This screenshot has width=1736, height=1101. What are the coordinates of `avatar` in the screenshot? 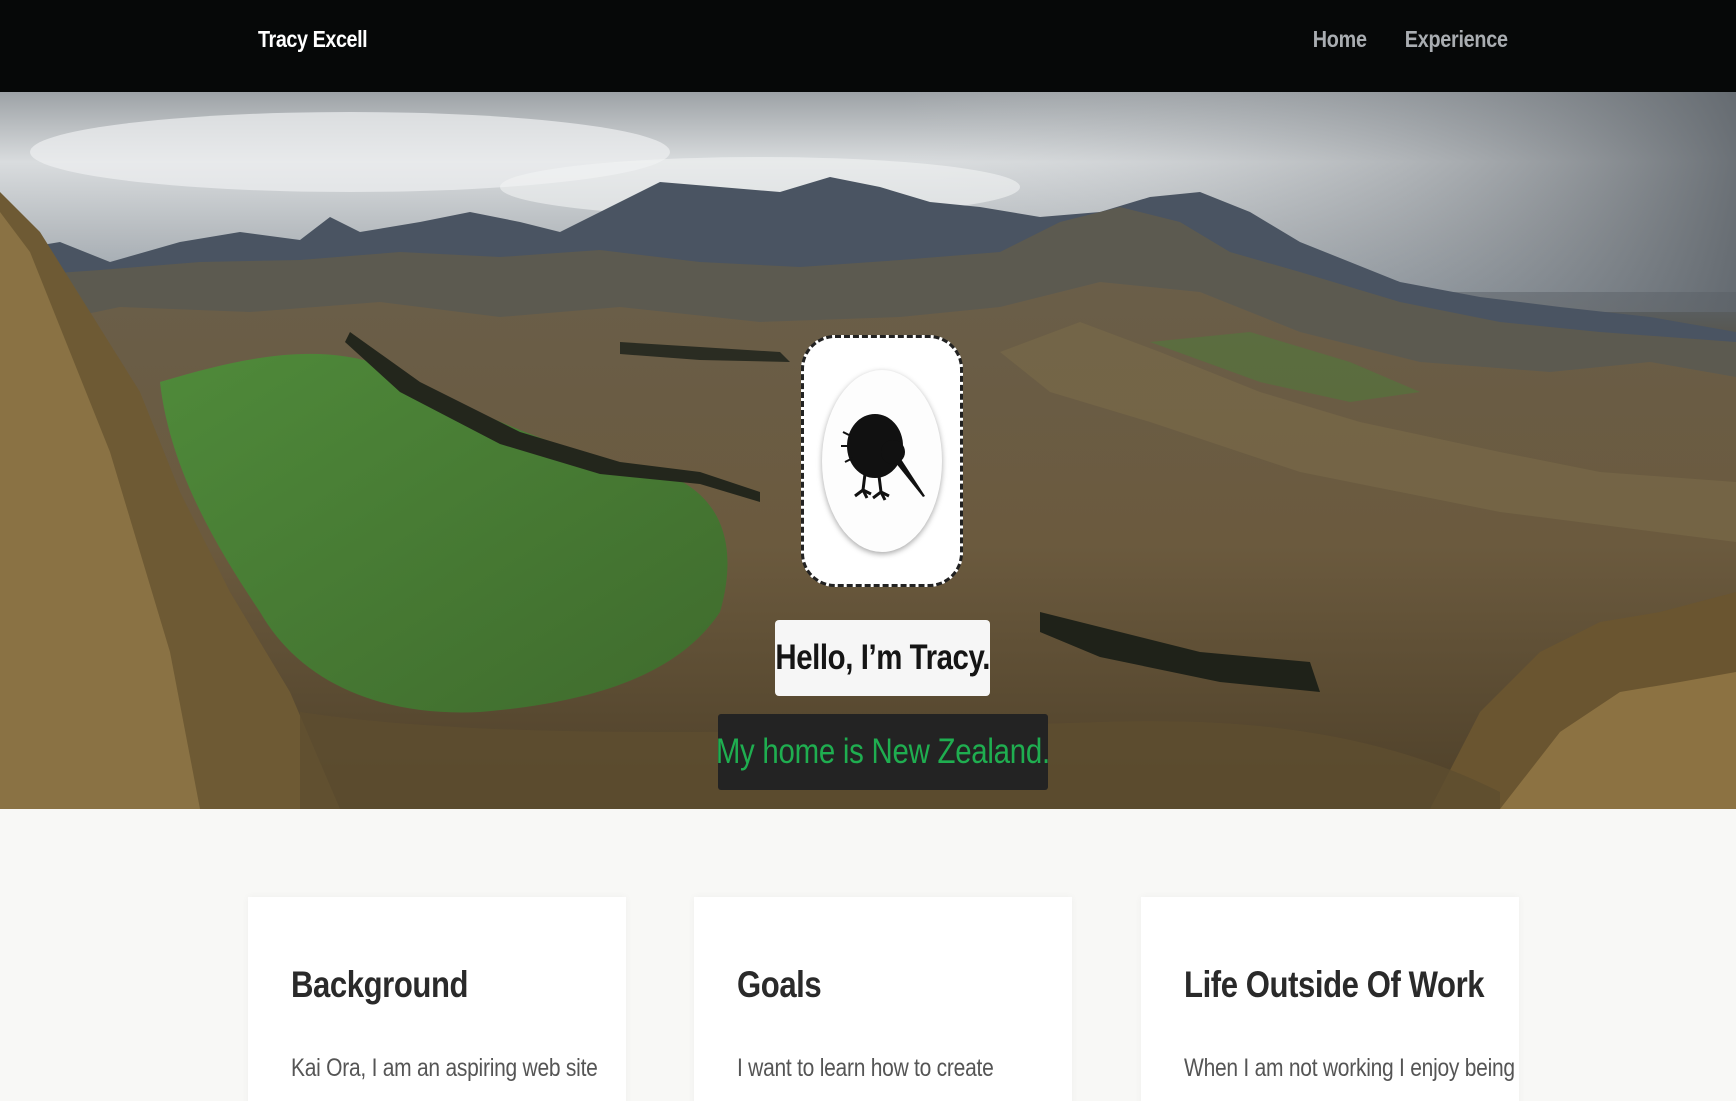 It's located at (882, 461).